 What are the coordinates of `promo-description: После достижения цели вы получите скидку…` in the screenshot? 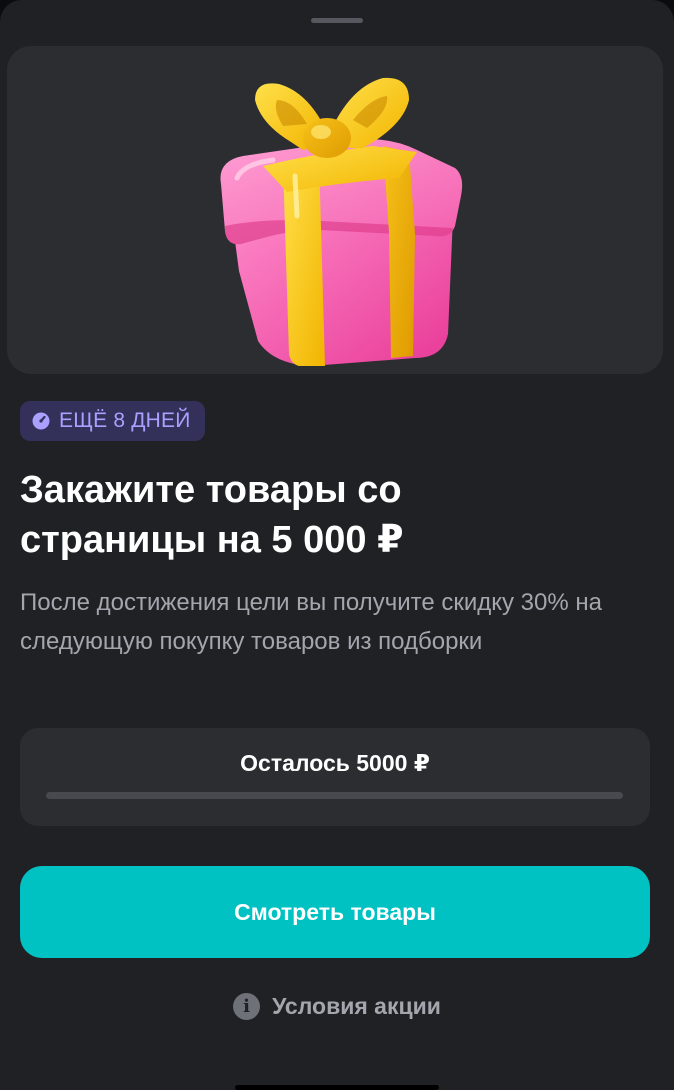 It's located at (311, 622).